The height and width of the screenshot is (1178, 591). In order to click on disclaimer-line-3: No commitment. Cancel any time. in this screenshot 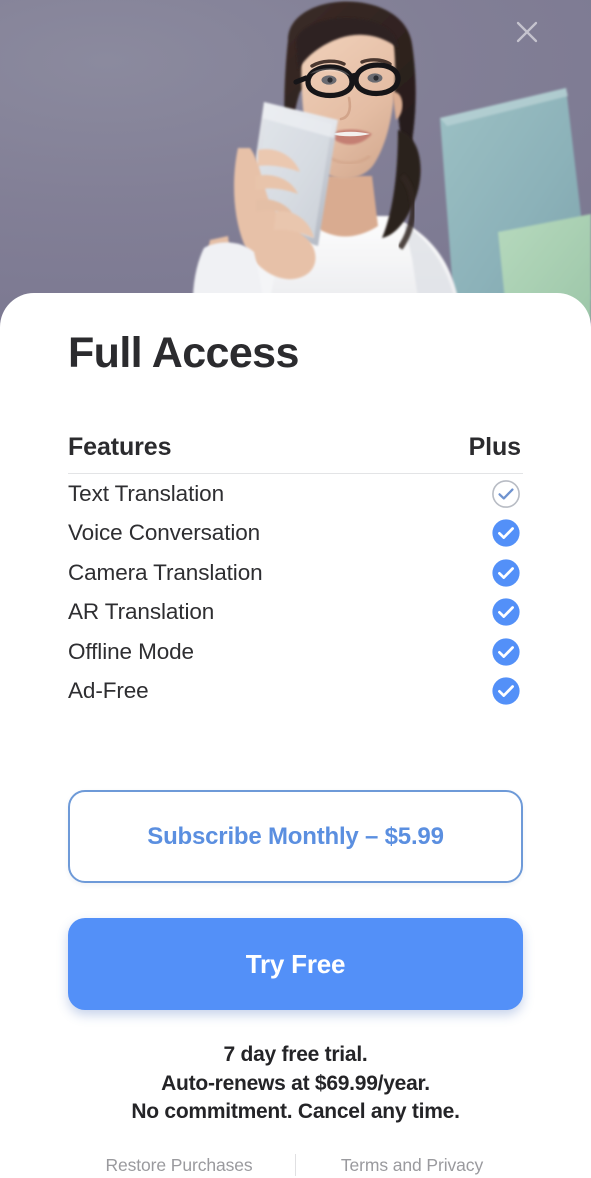, I will do `click(295, 1111)`.